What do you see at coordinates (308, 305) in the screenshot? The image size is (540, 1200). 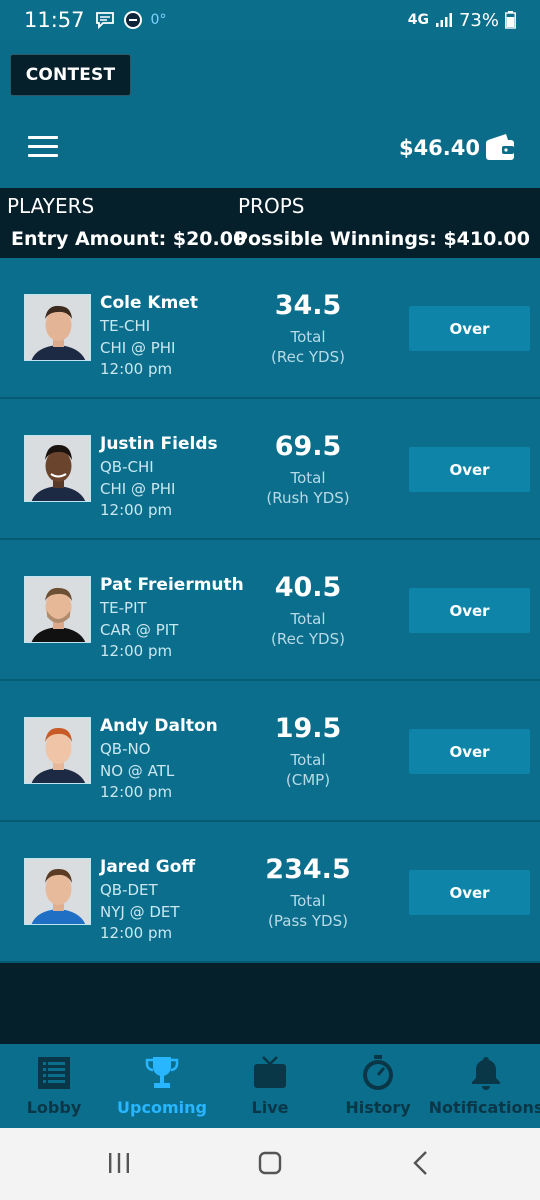 I see `prop-line: 34.5` at bounding box center [308, 305].